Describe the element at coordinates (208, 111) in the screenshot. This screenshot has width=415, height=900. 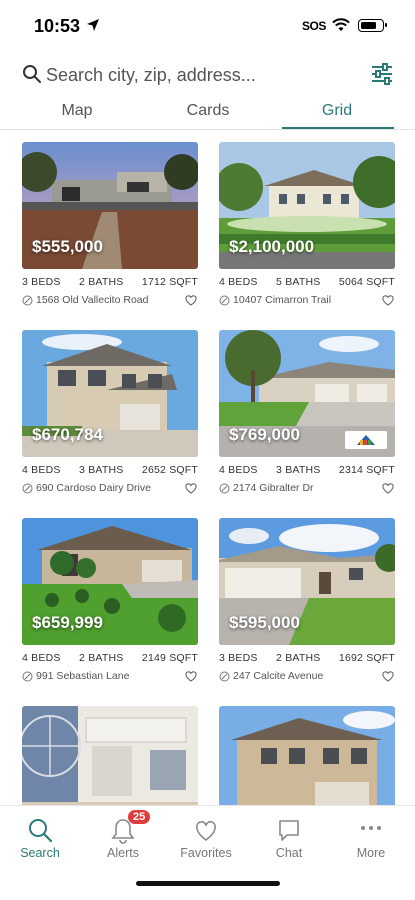
I see `tab-cards: Cards` at that location.